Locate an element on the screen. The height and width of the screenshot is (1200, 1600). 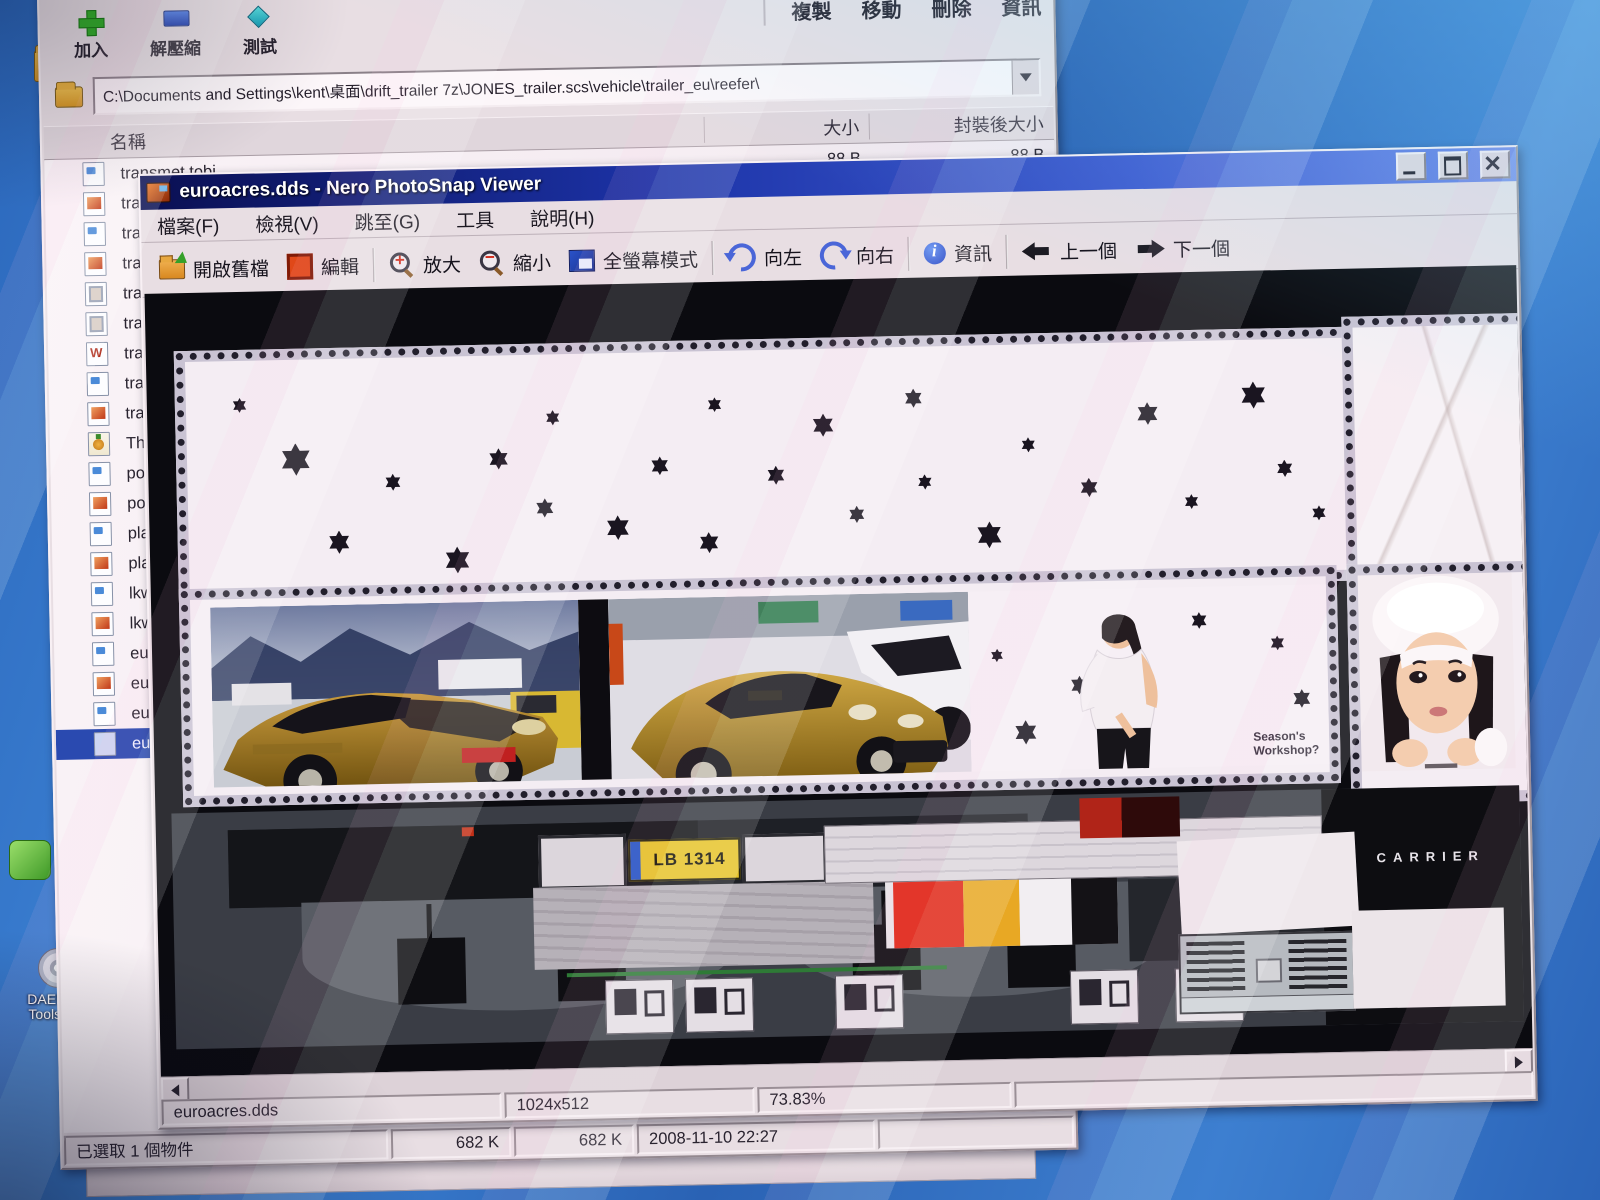
menu-item: 檔案(F) is located at coordinates (188, 225).